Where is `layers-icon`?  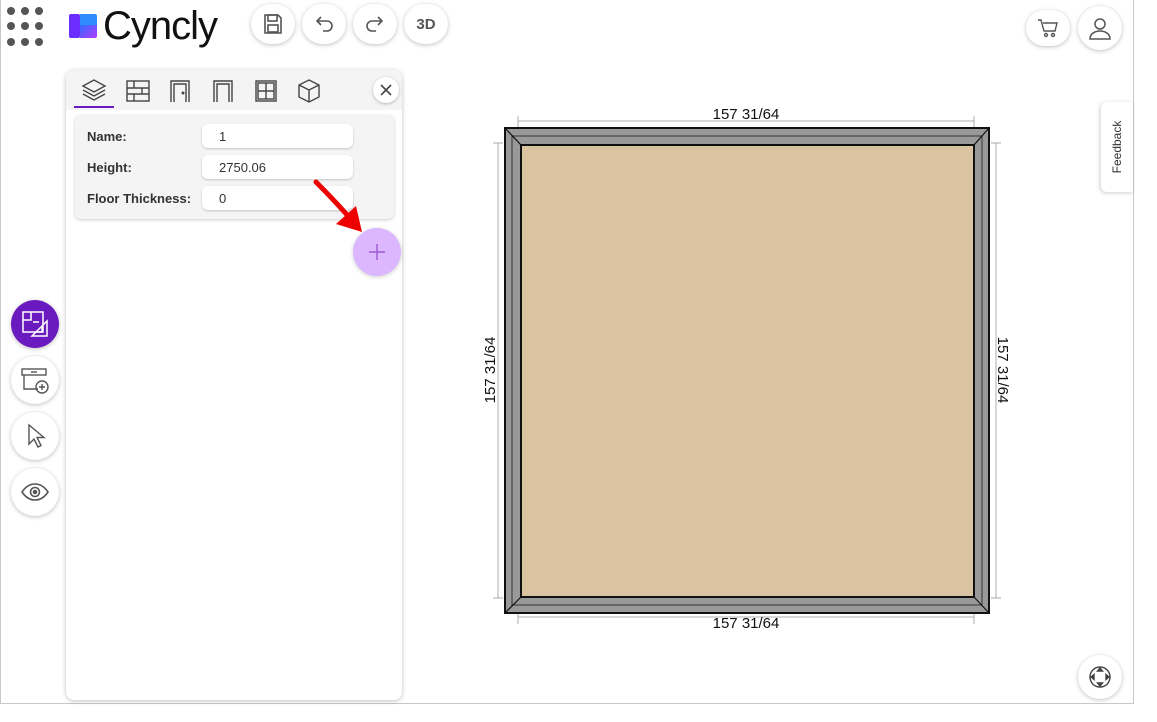
layers-icon is located at coordinates (94, 90).